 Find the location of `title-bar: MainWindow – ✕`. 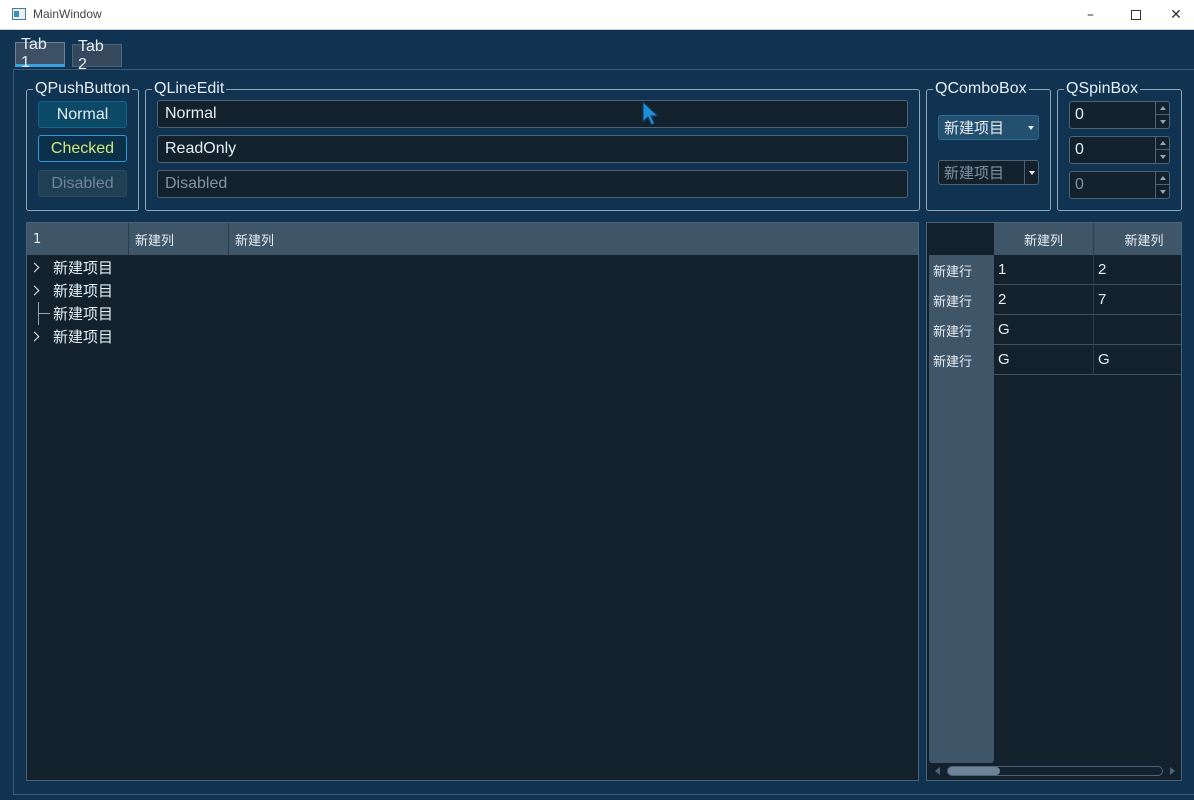

title-bar: MainWindow – ✕ is located at coordinates (597, 15).